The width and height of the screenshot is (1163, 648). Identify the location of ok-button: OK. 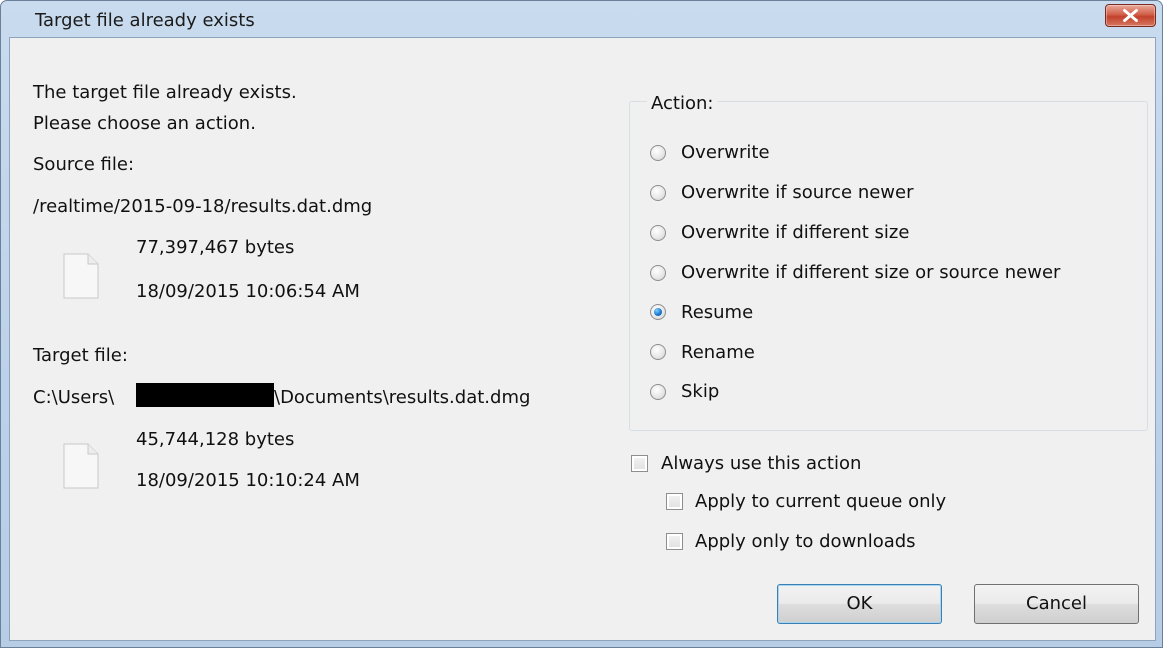
(859, 604).